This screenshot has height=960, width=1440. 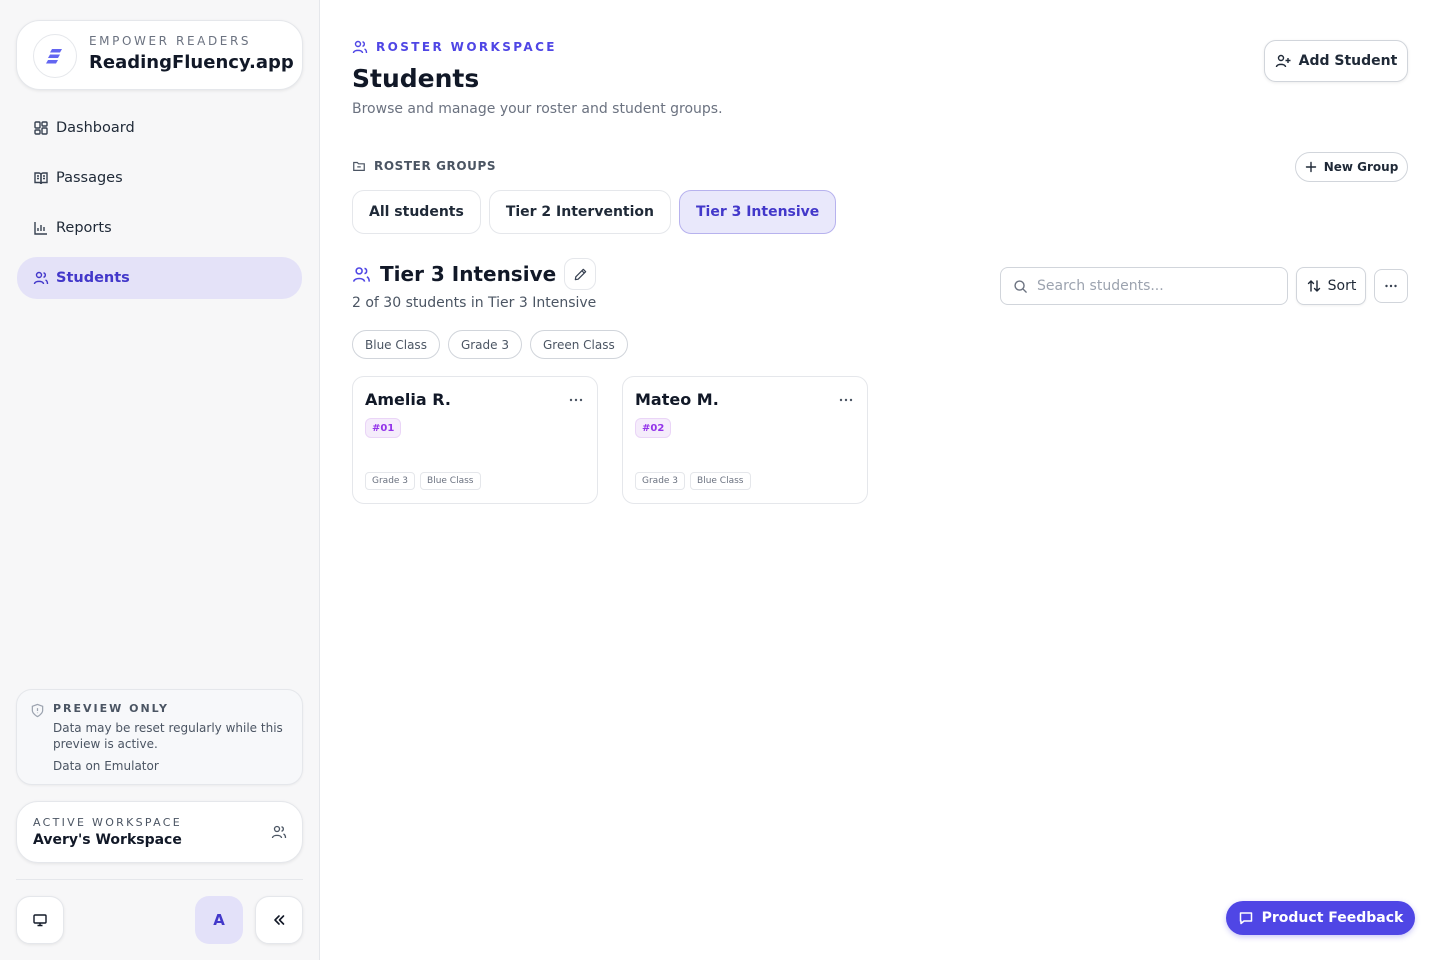 What do you see at coordinates (159, 228) in the screenshot?
I see `sidebar-item-reports: Reports` at bounding box center [159, 228].